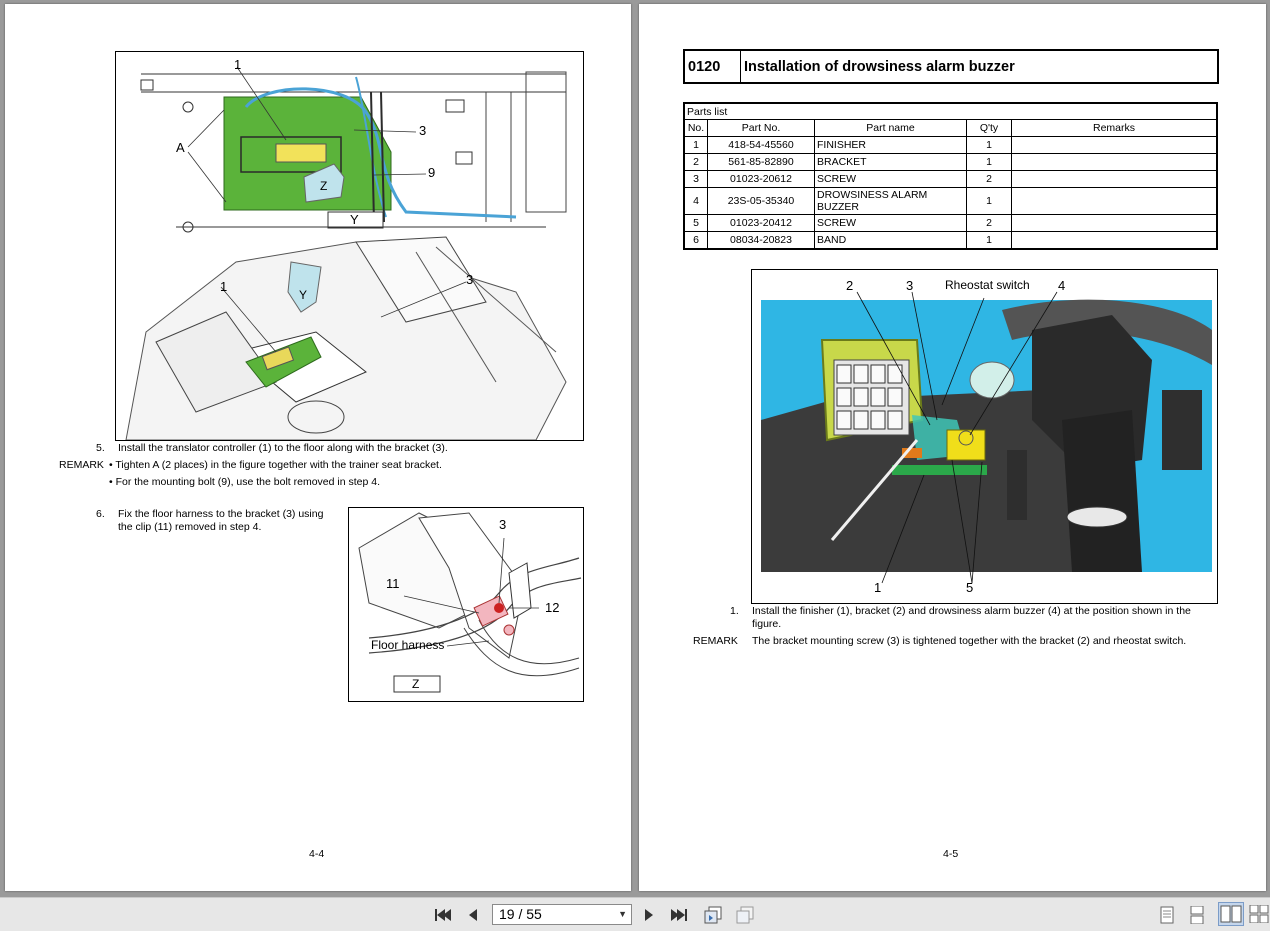 This screenshot has height=931, width=1270. I want to click on single-page-view-icon, so click(1167, 915).